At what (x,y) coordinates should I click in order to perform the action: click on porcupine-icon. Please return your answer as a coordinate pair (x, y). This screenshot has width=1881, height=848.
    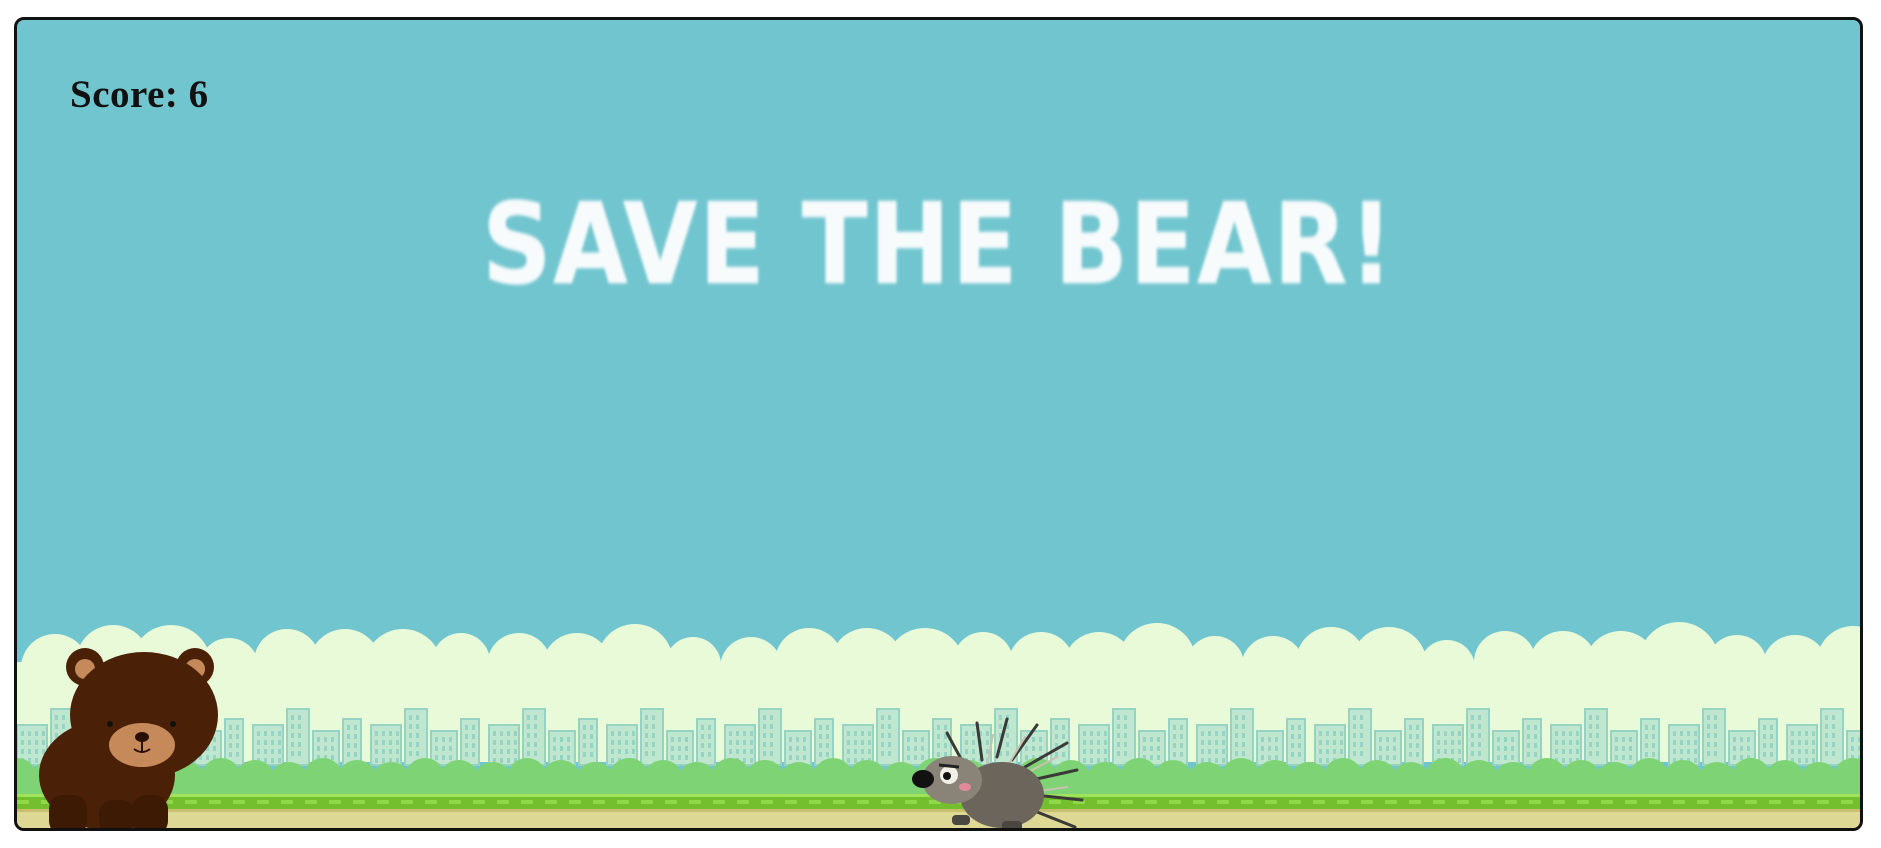
    Looking at the image, I should click on (999, 773).